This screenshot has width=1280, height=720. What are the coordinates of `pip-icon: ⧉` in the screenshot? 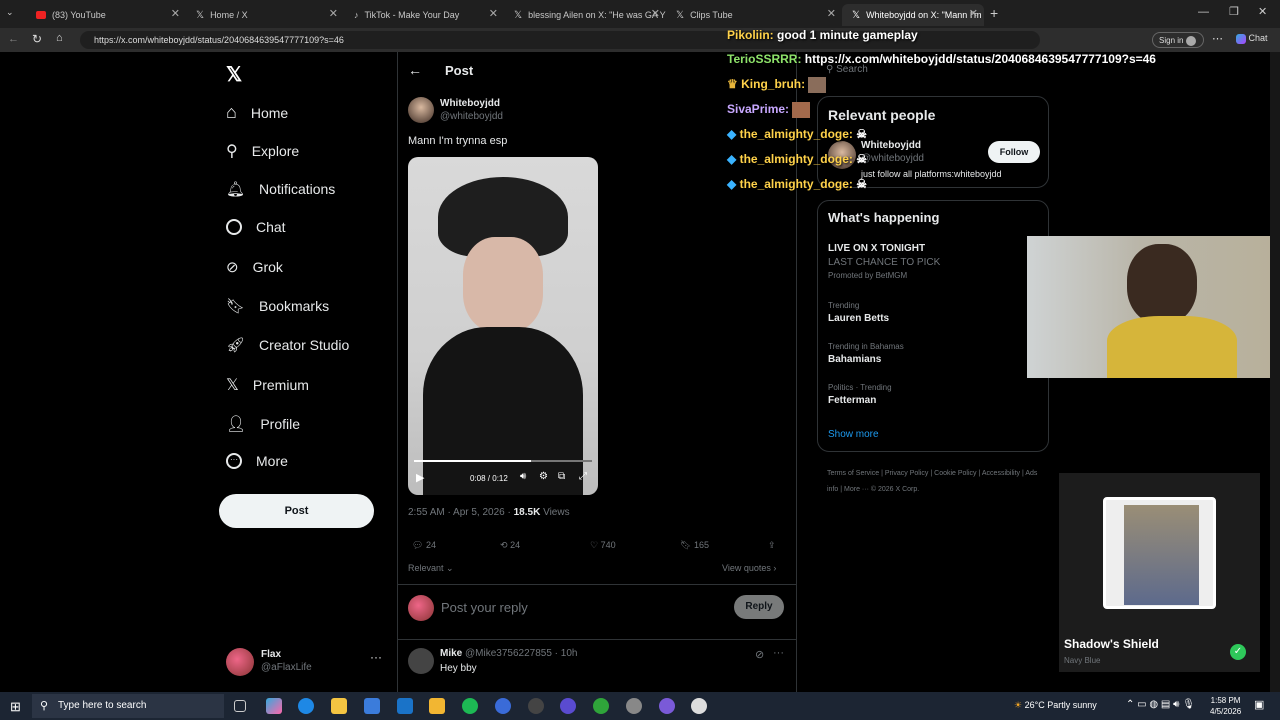 It's located at (561, 476).